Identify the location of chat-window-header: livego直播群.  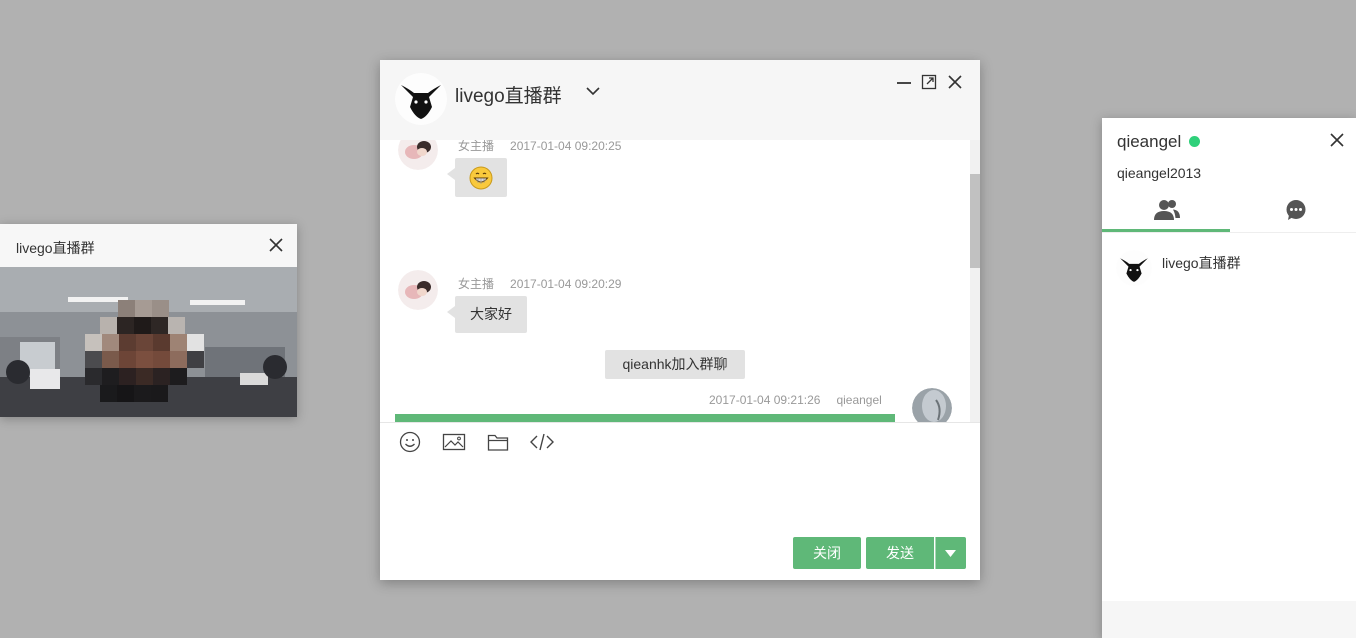
(680, 100).